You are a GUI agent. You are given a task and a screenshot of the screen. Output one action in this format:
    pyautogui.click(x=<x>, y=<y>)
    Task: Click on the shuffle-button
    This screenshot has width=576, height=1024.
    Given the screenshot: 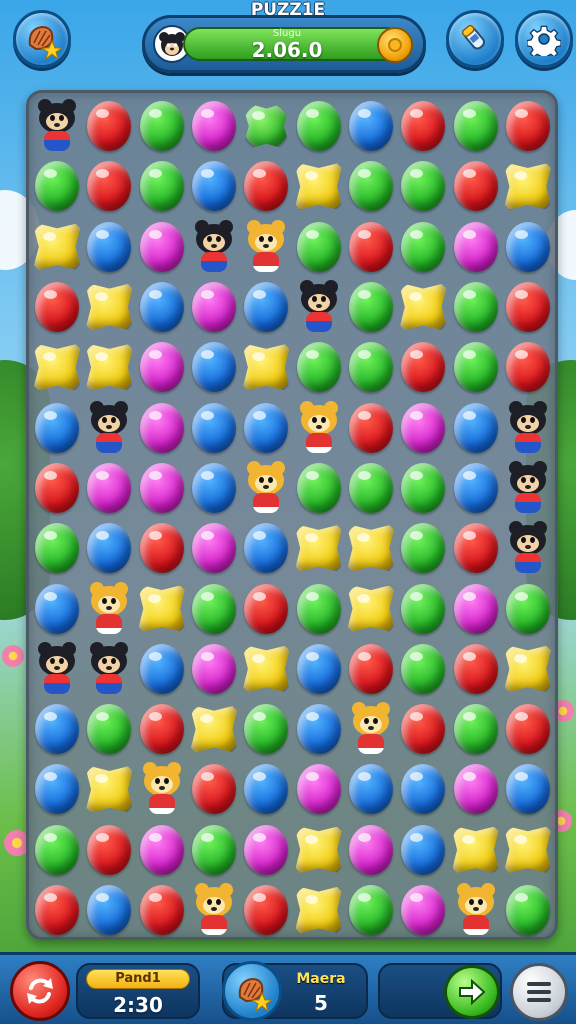 What is the action you would take?
    pyautogui.click(x=40, y=991)
    